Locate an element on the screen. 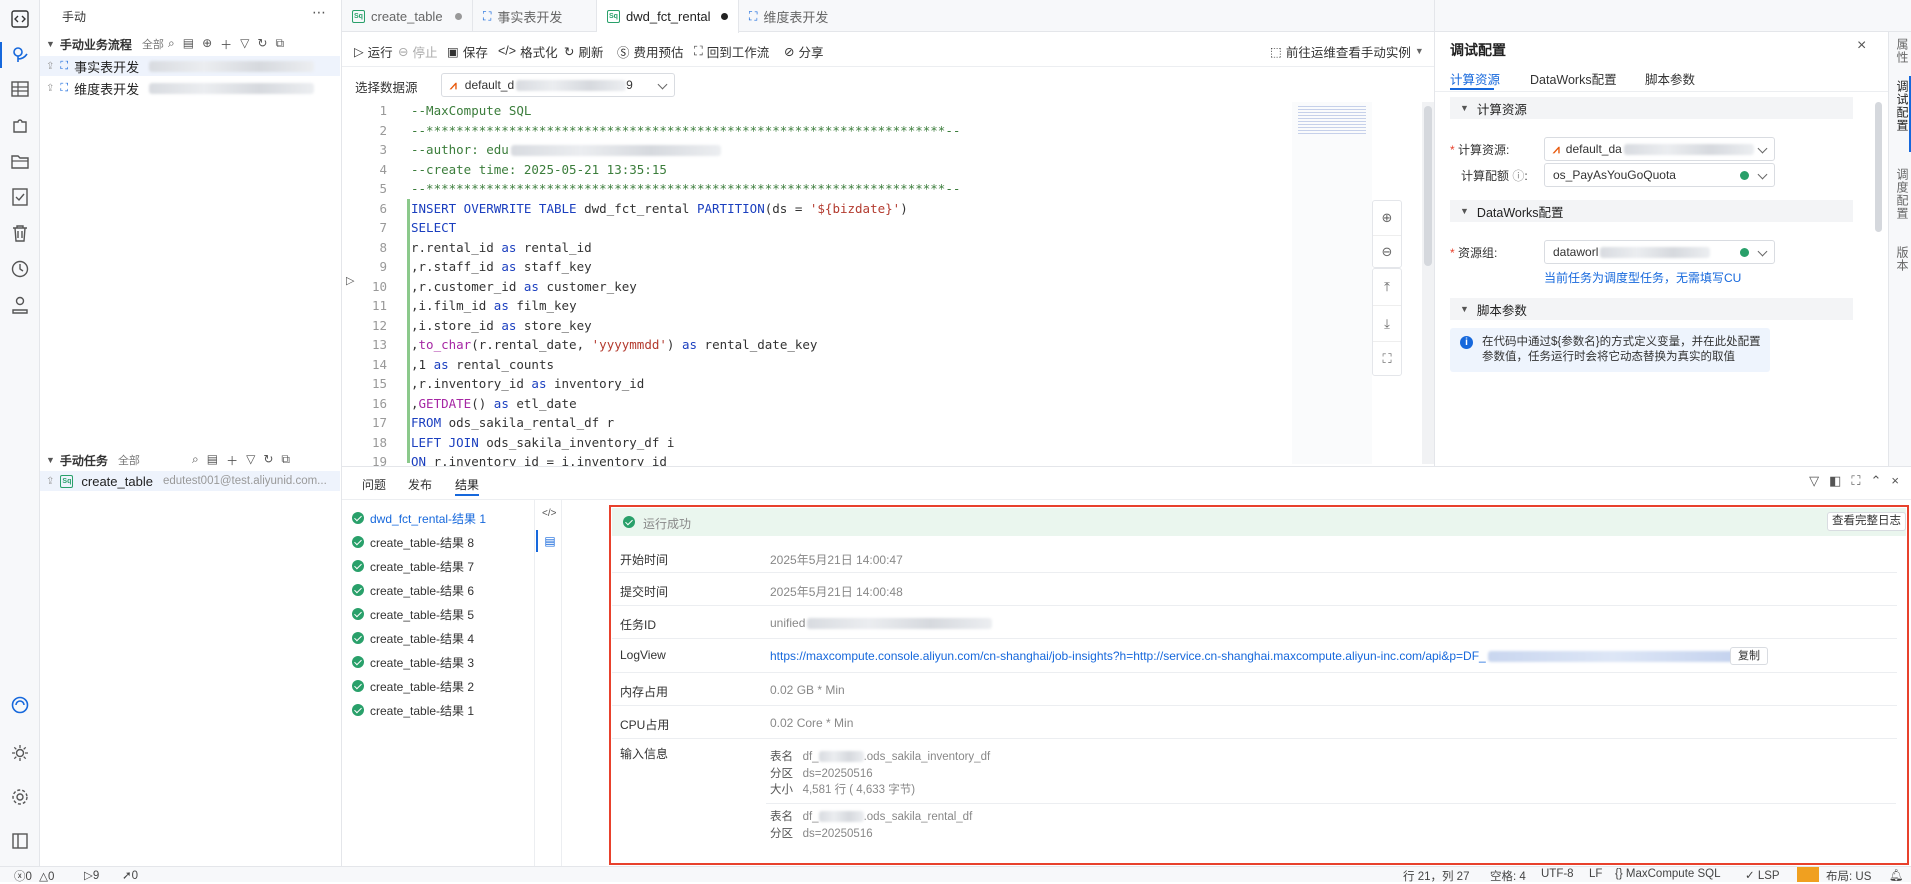  dataworks-section-header: ▼ DataWorks配置 is located at coordinates (1651, 211).